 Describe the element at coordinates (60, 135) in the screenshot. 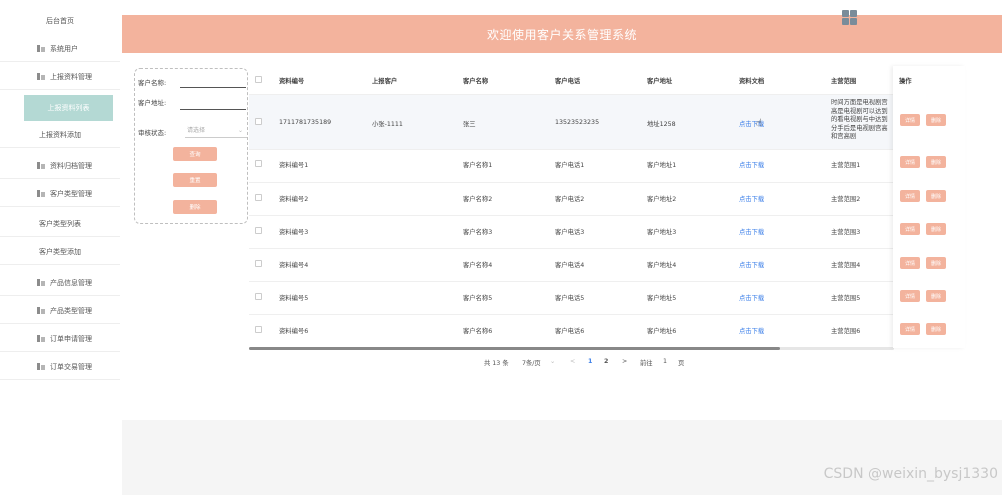

I see `sidebar-item-report-add: 上报资料添加` at that location.